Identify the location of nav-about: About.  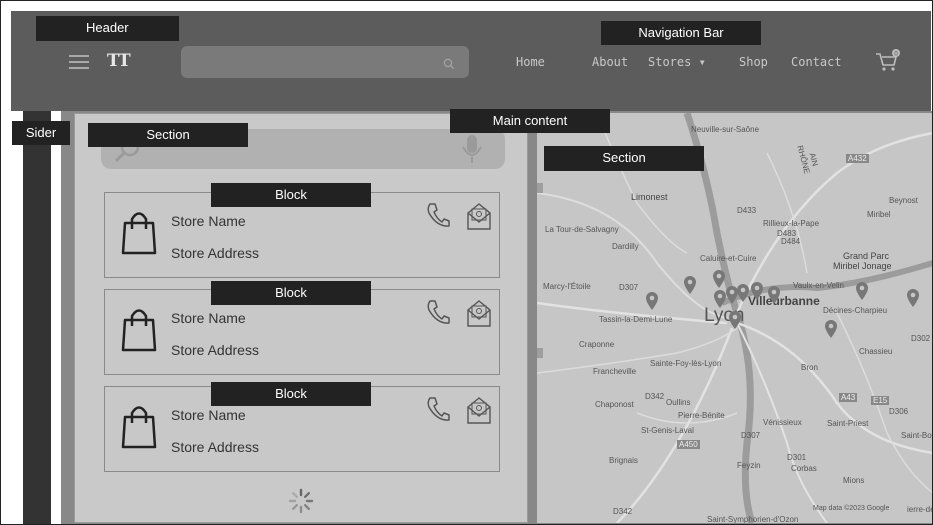
(610, 62).